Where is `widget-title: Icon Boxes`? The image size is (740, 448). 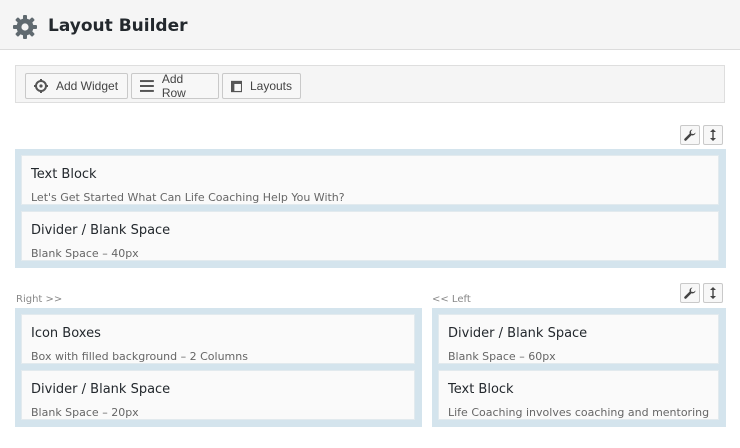 widget-title: Icon Boxes is located at coordinates (66, 333).